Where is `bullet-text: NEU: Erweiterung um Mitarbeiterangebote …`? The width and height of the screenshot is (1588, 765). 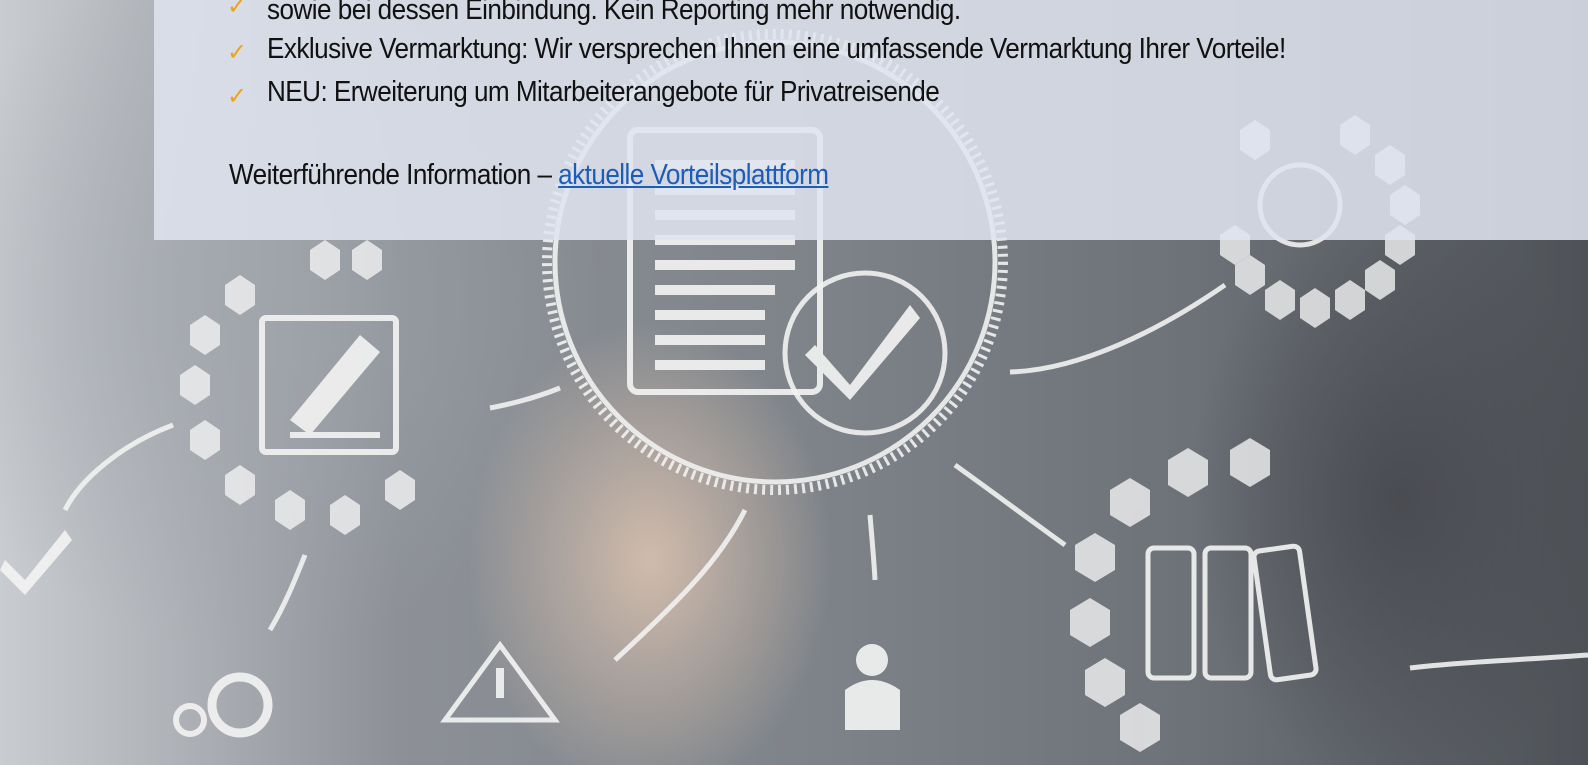
bullet-text: NEU: Erweiterung um Mitarbeiterangebote … is located at coordinates (603, 92).